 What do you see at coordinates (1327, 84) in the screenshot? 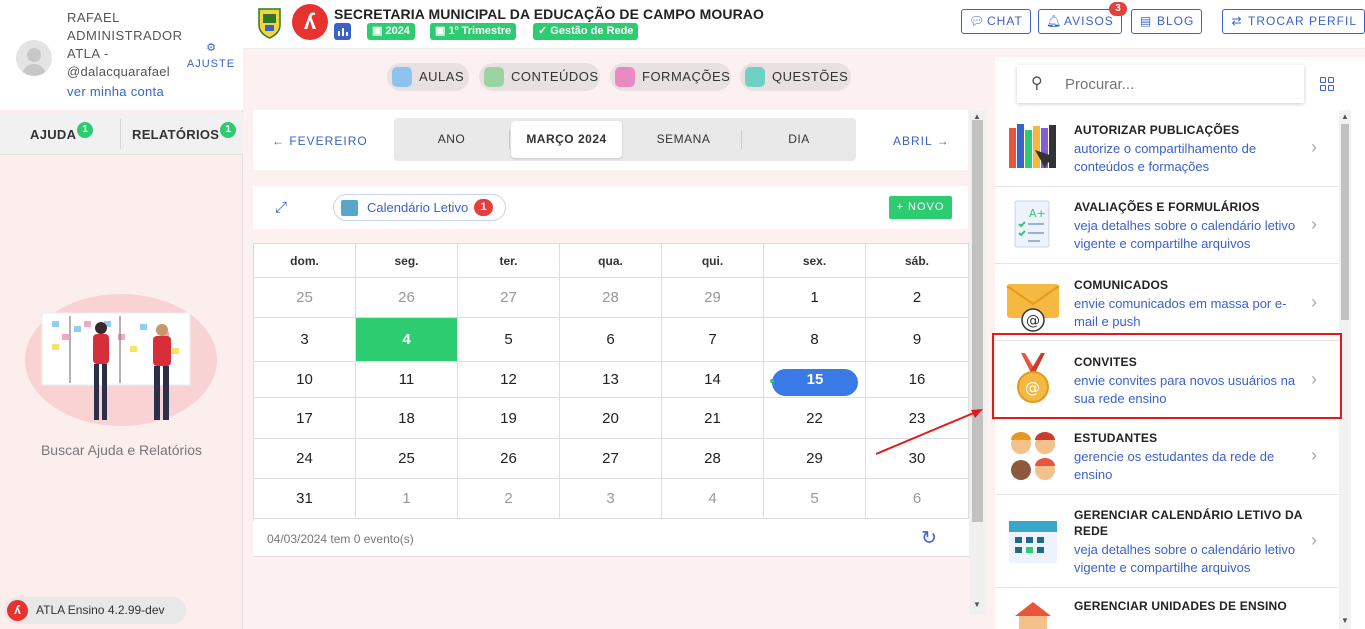
I see `grid-view-icon` at bounding box center [1327, 84].